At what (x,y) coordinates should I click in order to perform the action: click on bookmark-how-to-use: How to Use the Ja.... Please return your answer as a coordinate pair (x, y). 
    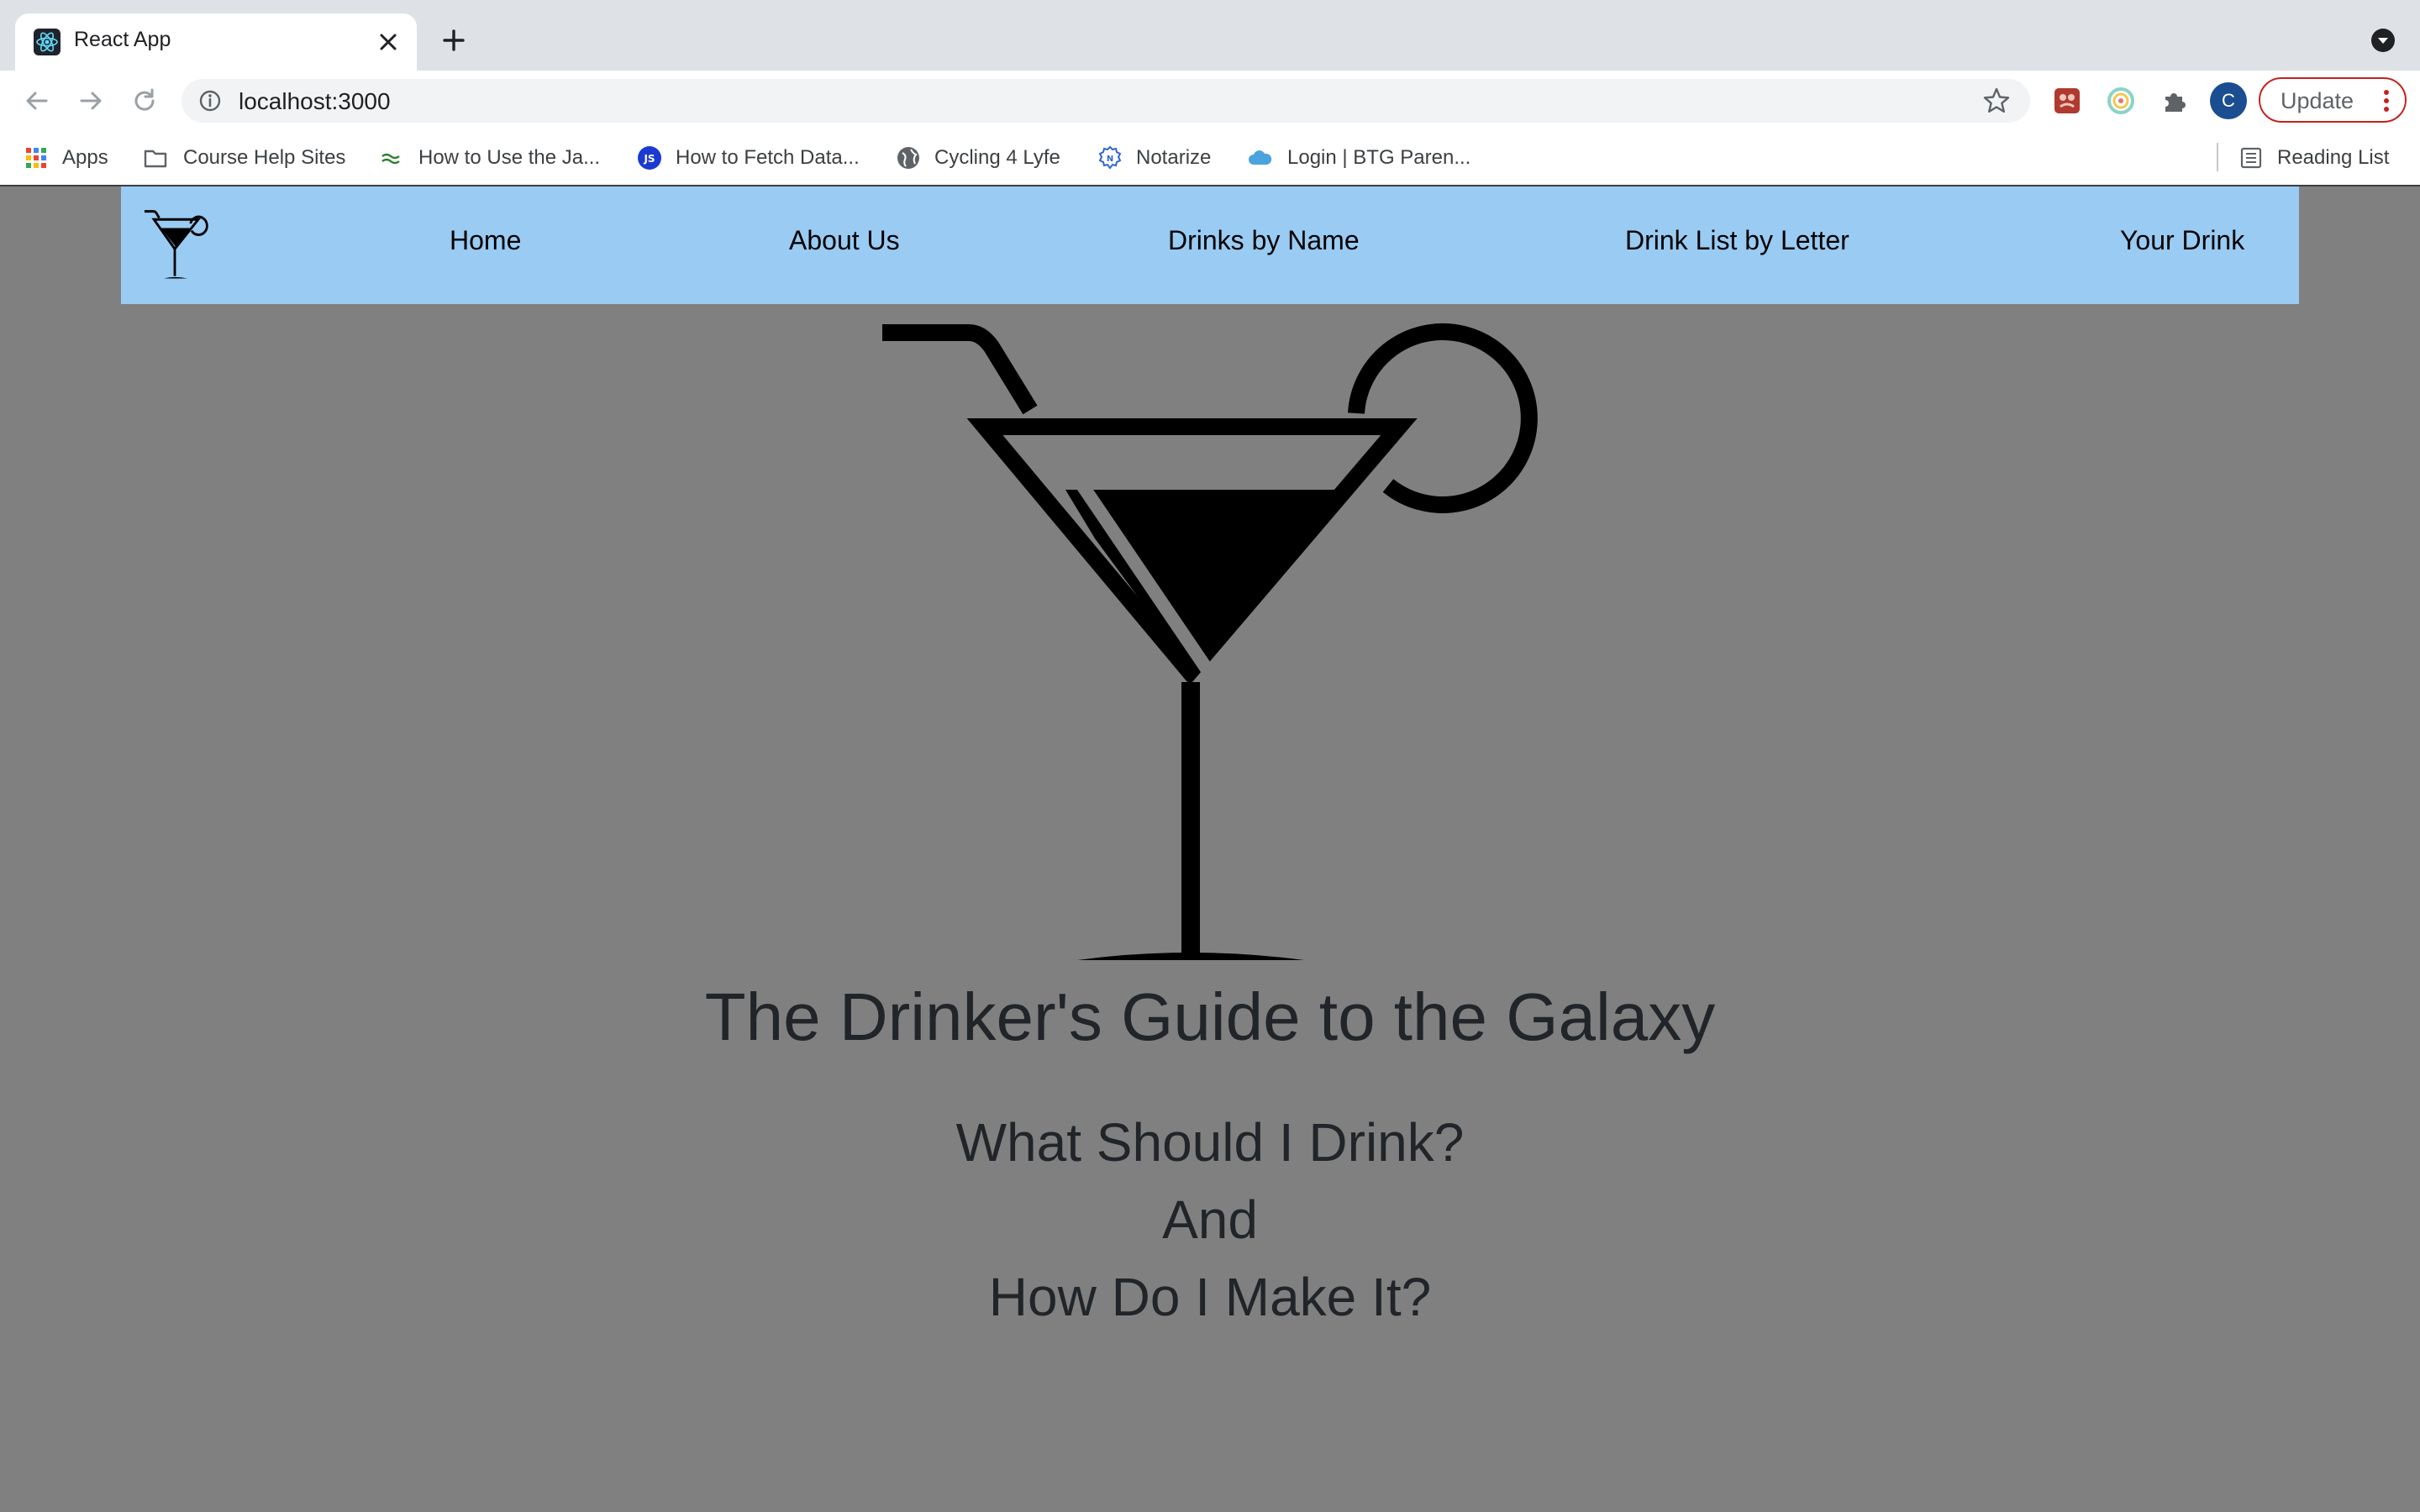
    Looking at the image, I should click on (490, 158).